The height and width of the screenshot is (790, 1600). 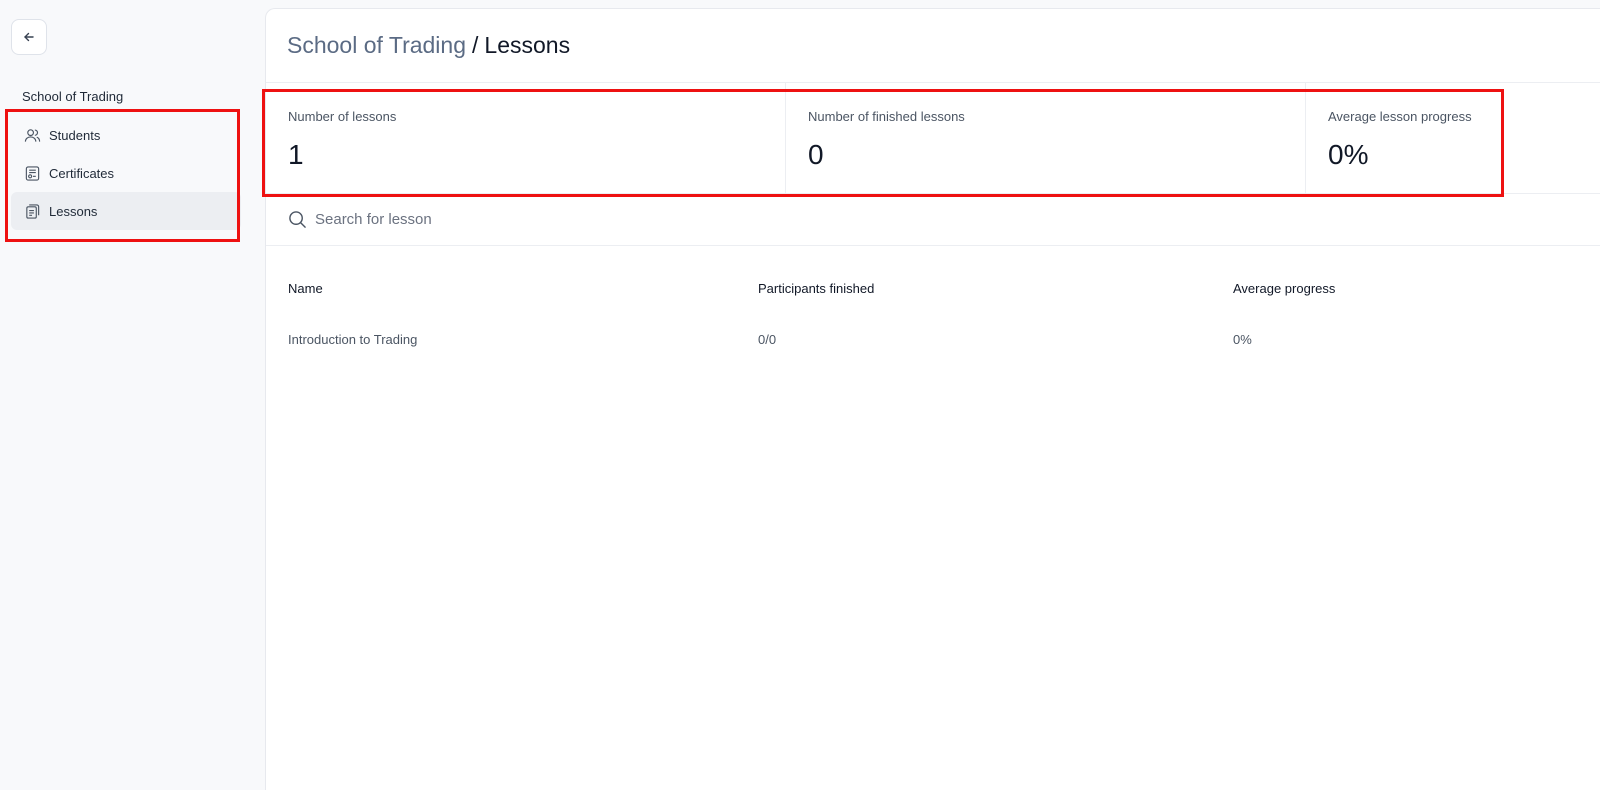 What do you see at coordinates (1242, 339) in the screenshot?
I see `cell-average-progress: 0%` at bounding box center [1242, 339].